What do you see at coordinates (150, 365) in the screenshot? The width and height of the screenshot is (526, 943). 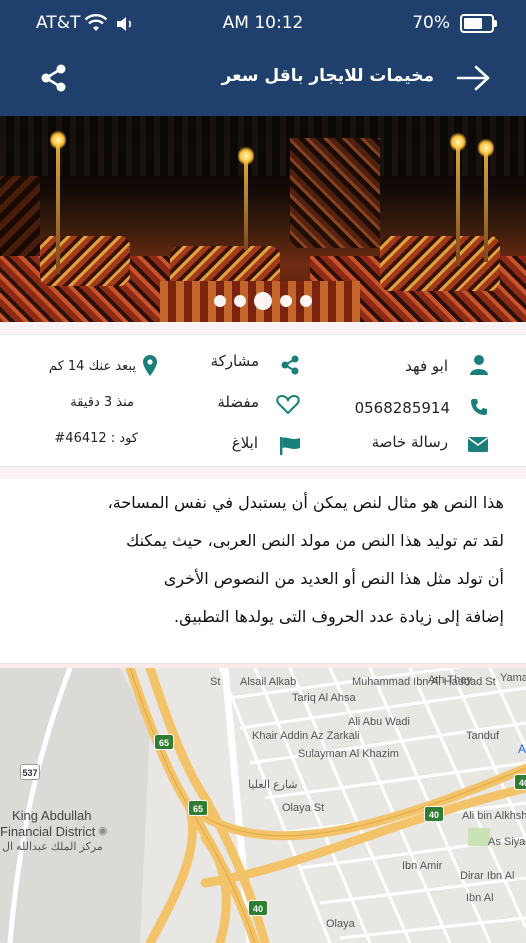 I see `location-pin-icon` at bounding box center [150, 365].